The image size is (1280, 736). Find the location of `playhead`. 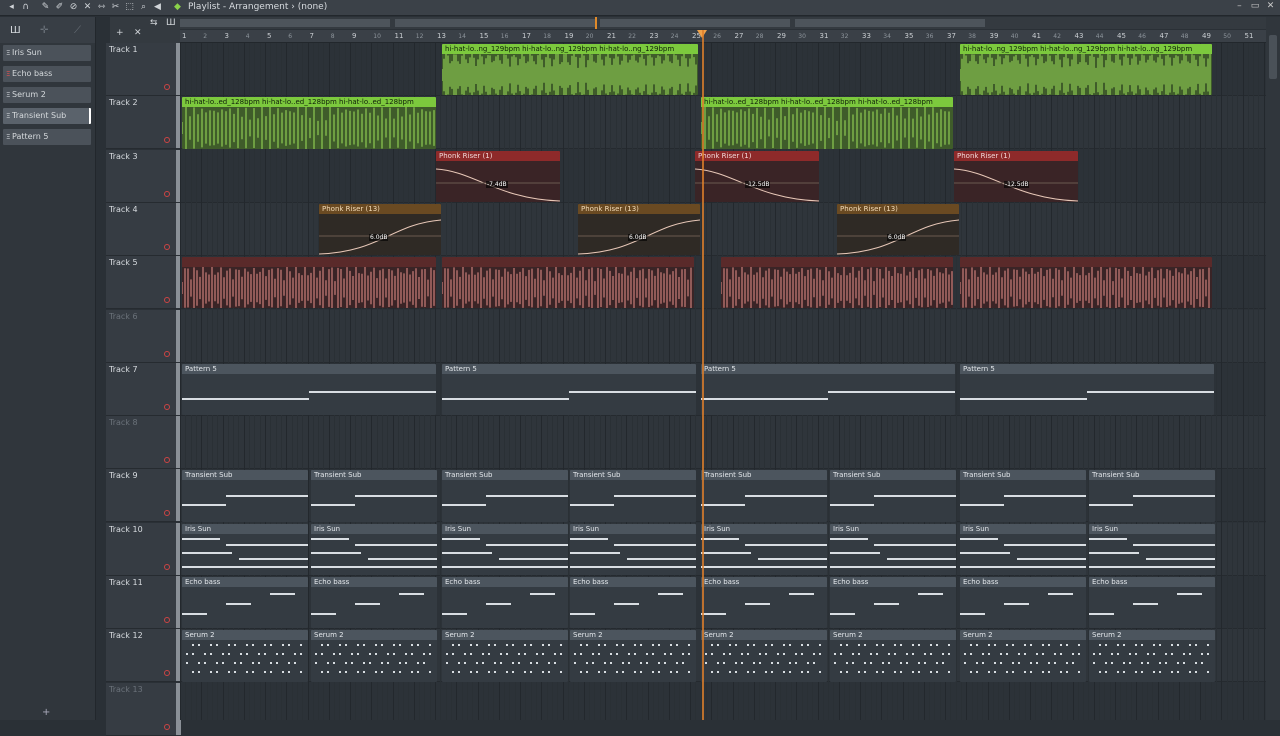

playhead is located at coordinates (703, 375).